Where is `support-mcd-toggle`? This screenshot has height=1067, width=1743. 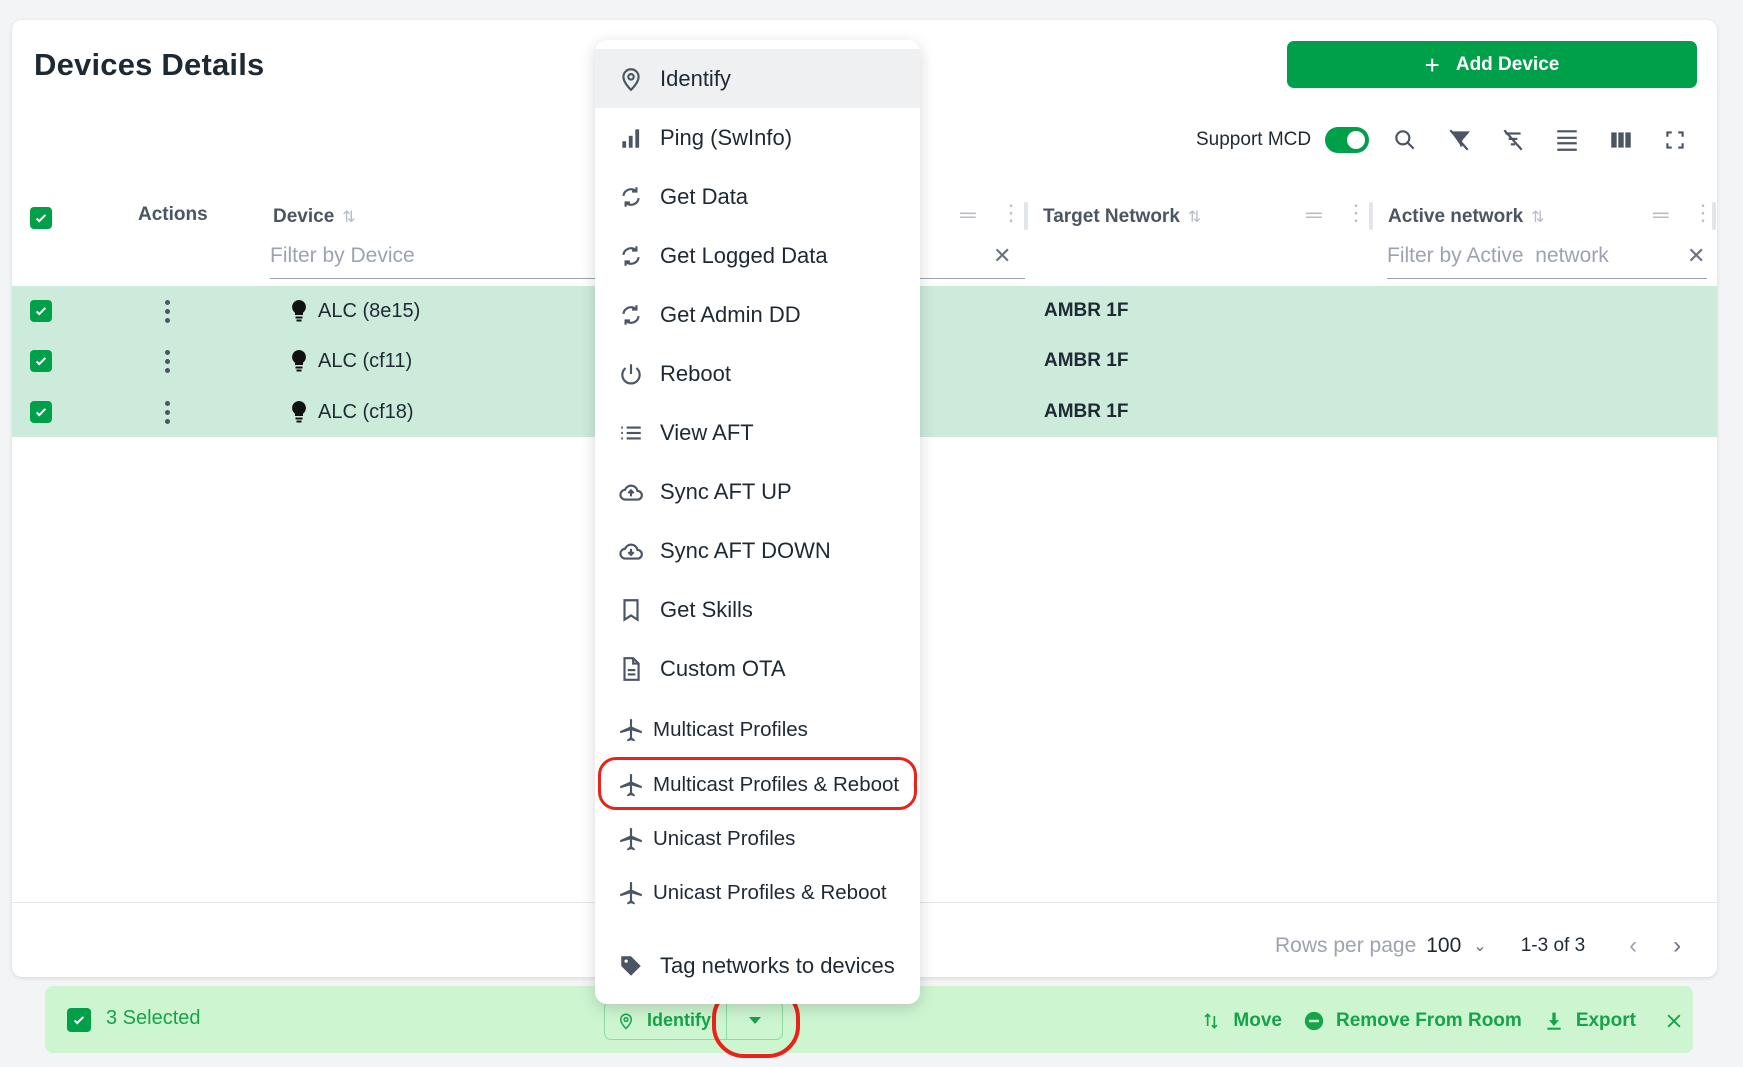 support-mcd-toggle is located at coordinates (1347, 140).